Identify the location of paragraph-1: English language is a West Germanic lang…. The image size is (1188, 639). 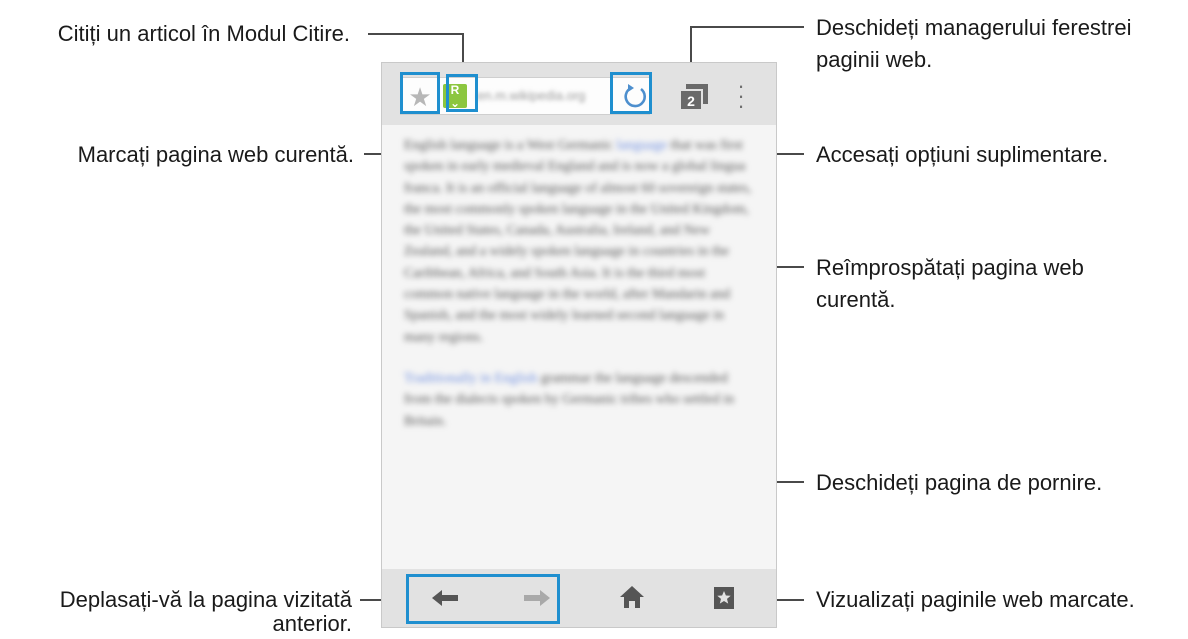
(578, 241).